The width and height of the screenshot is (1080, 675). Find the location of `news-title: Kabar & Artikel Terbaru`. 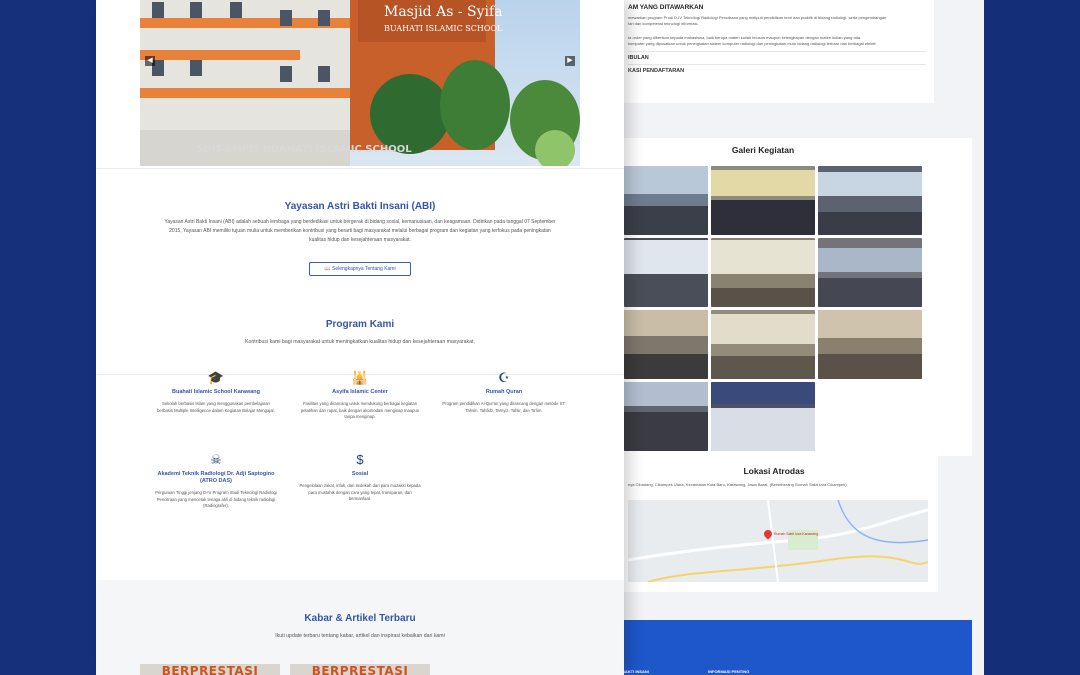

news-title: Kabar & Artikel Terbaru is located at coordinates (360, 618).